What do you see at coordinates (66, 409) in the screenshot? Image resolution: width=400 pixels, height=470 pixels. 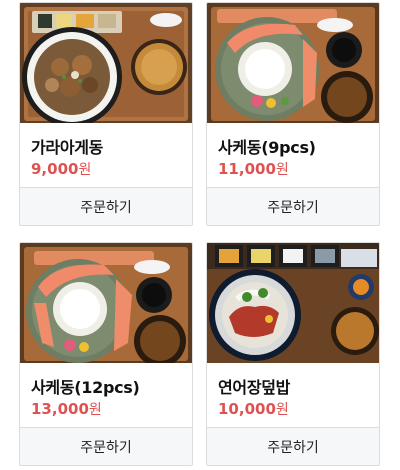 I see `menu-item-price: 13,000원` at bounding box center [66, 409].